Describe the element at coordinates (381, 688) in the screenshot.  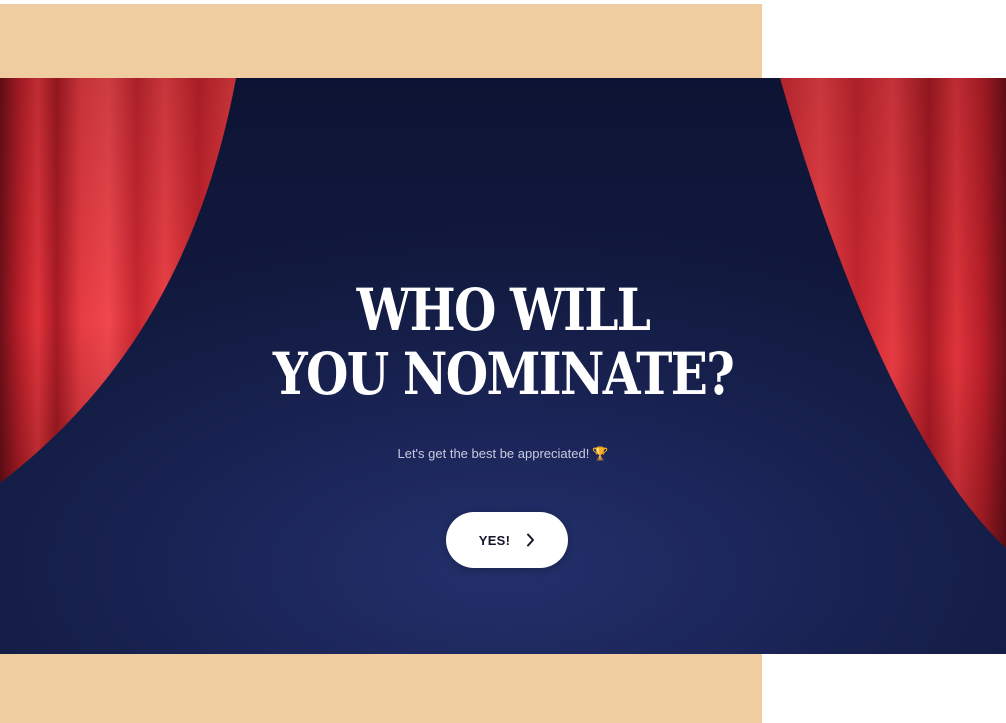
I see `bottom-beige-band` at that location.